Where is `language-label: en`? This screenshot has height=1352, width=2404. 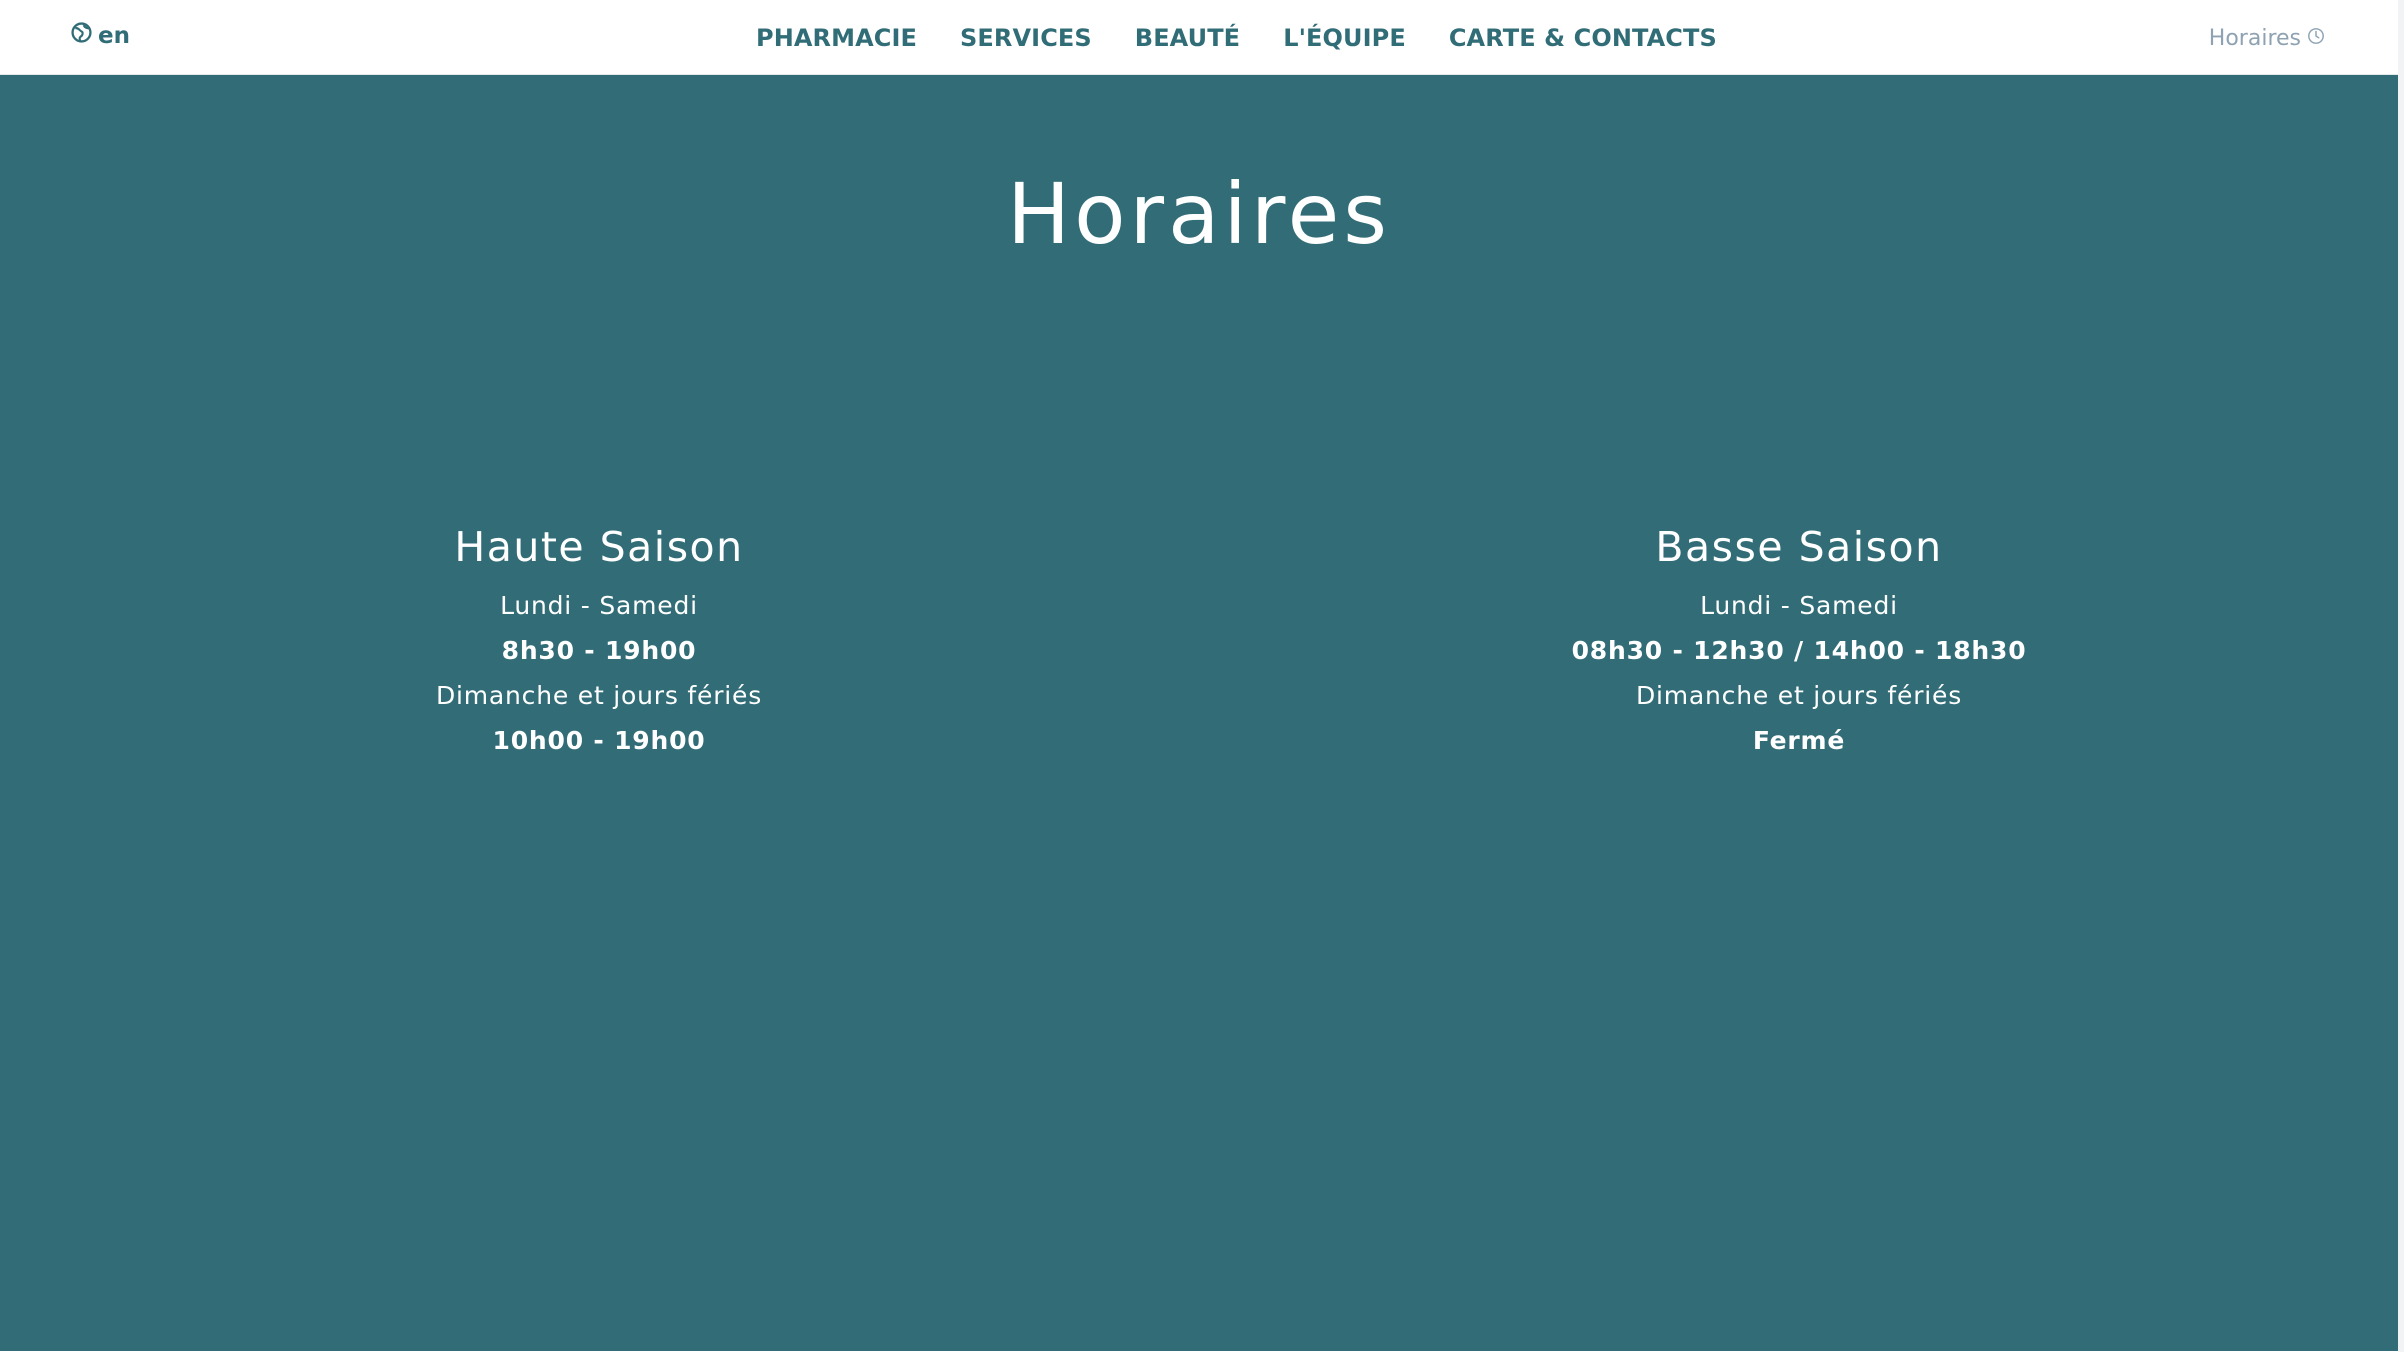
language-label: en is located at coordinates (114, 35).